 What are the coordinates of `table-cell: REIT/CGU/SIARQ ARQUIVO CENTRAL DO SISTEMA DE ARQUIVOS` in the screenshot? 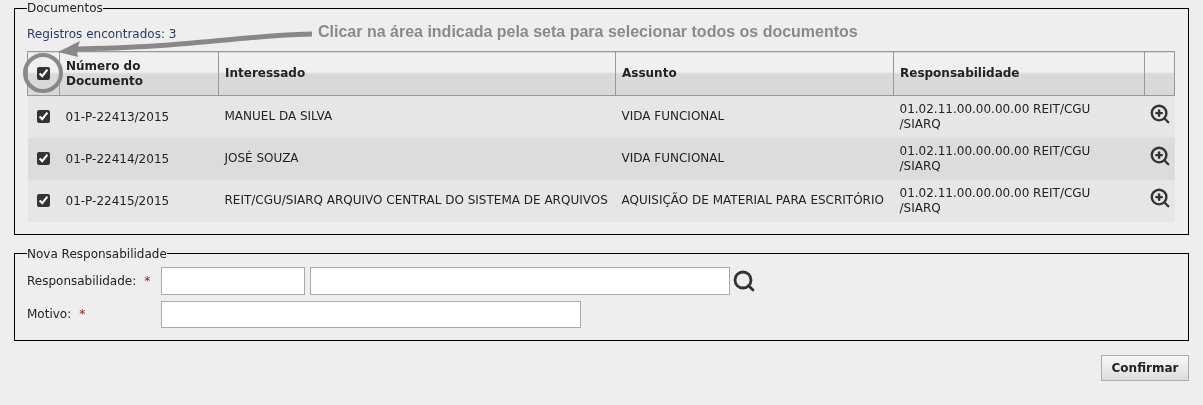 It's located at (416, 200).